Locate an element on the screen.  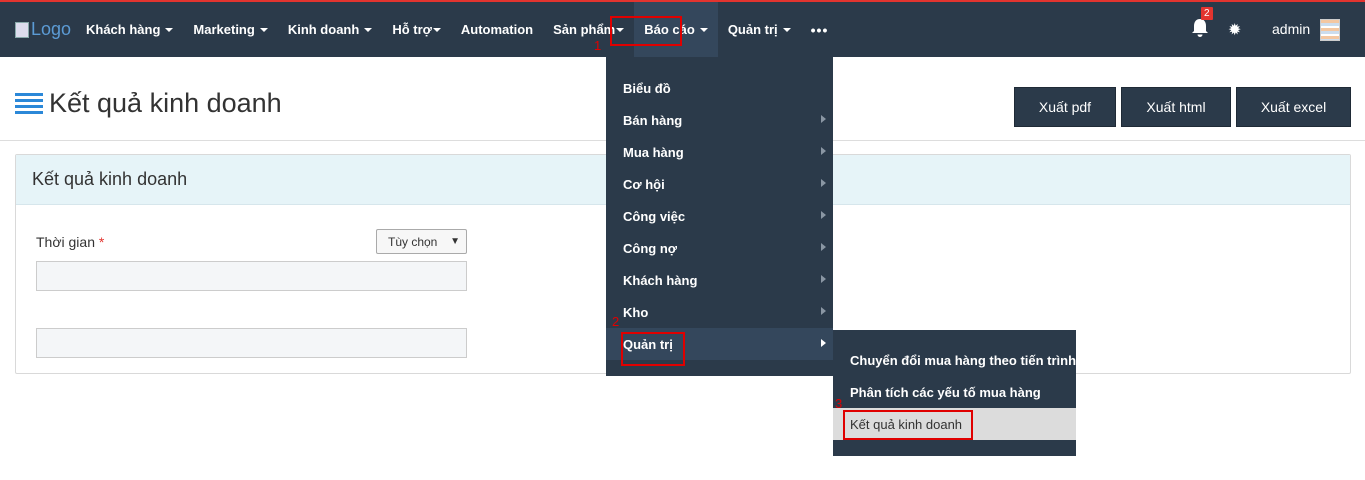
page-header: Kết quả kinh doanh is located at coordinates (148, 103).